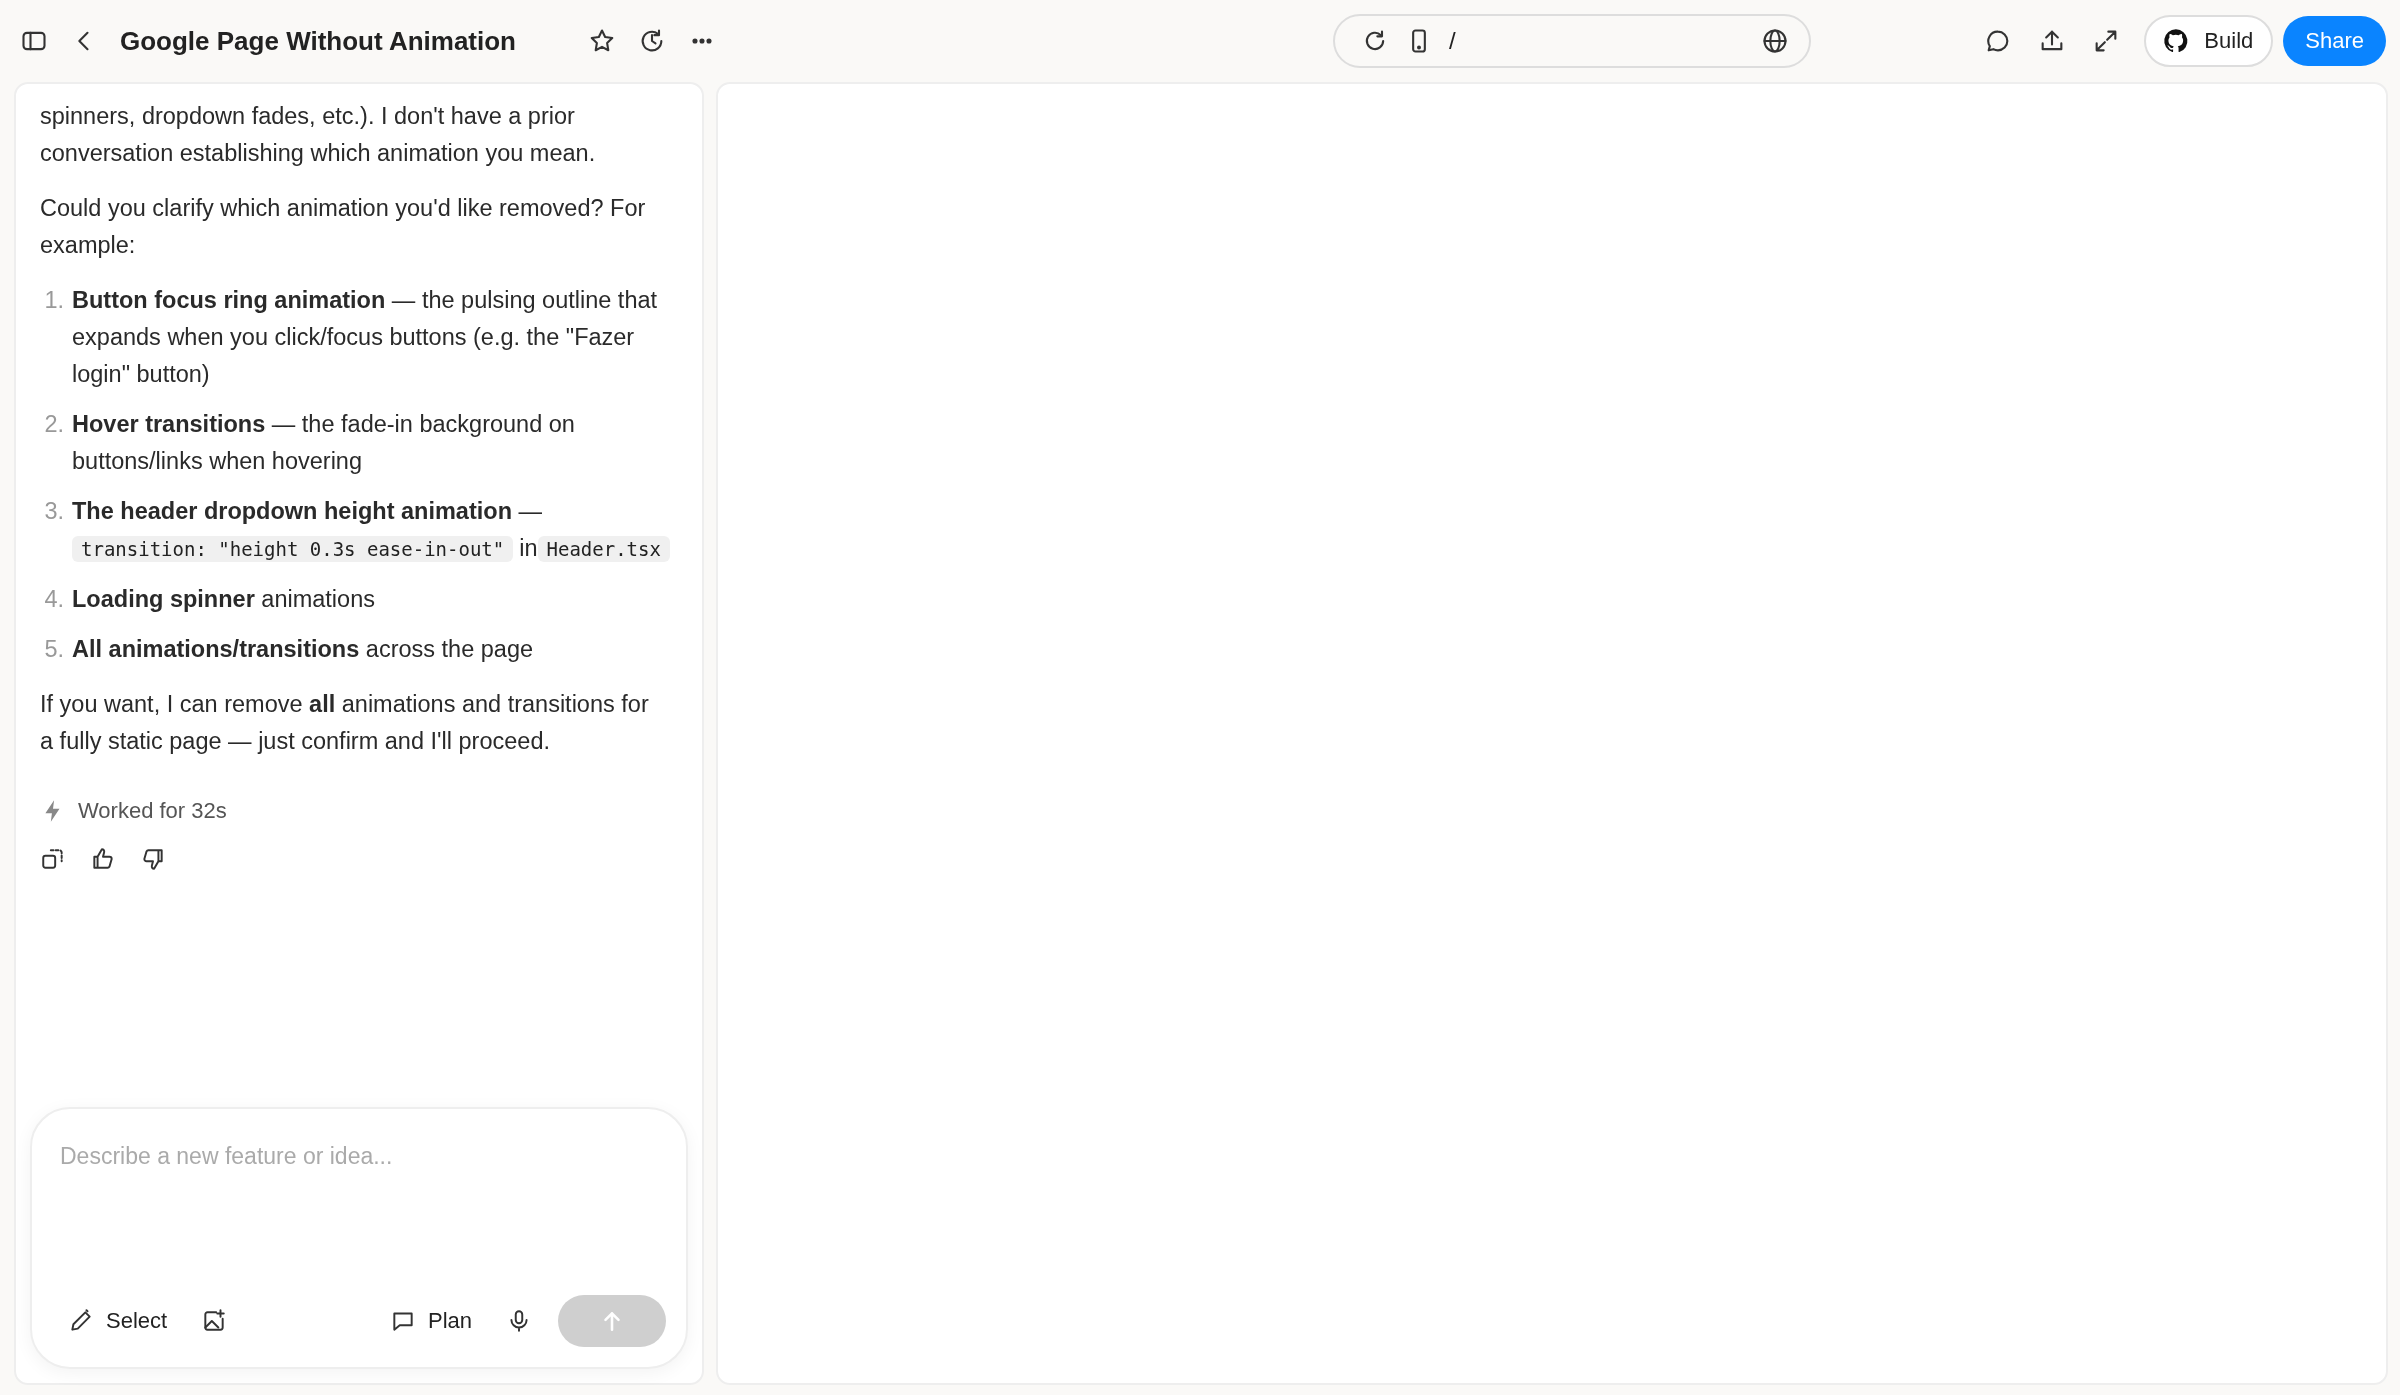 The height and width of the screenshot is (1395, 2400). I want to click on message-paragraph: Could you clarify which animation you'd like removed? For example:, so click(343, 227).